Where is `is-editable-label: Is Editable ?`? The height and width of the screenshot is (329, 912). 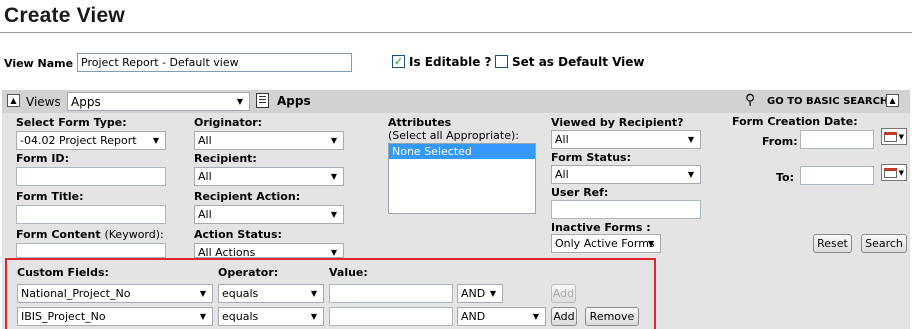 is-editable-label: Is Editable ? is located at coordinates (450, 62).